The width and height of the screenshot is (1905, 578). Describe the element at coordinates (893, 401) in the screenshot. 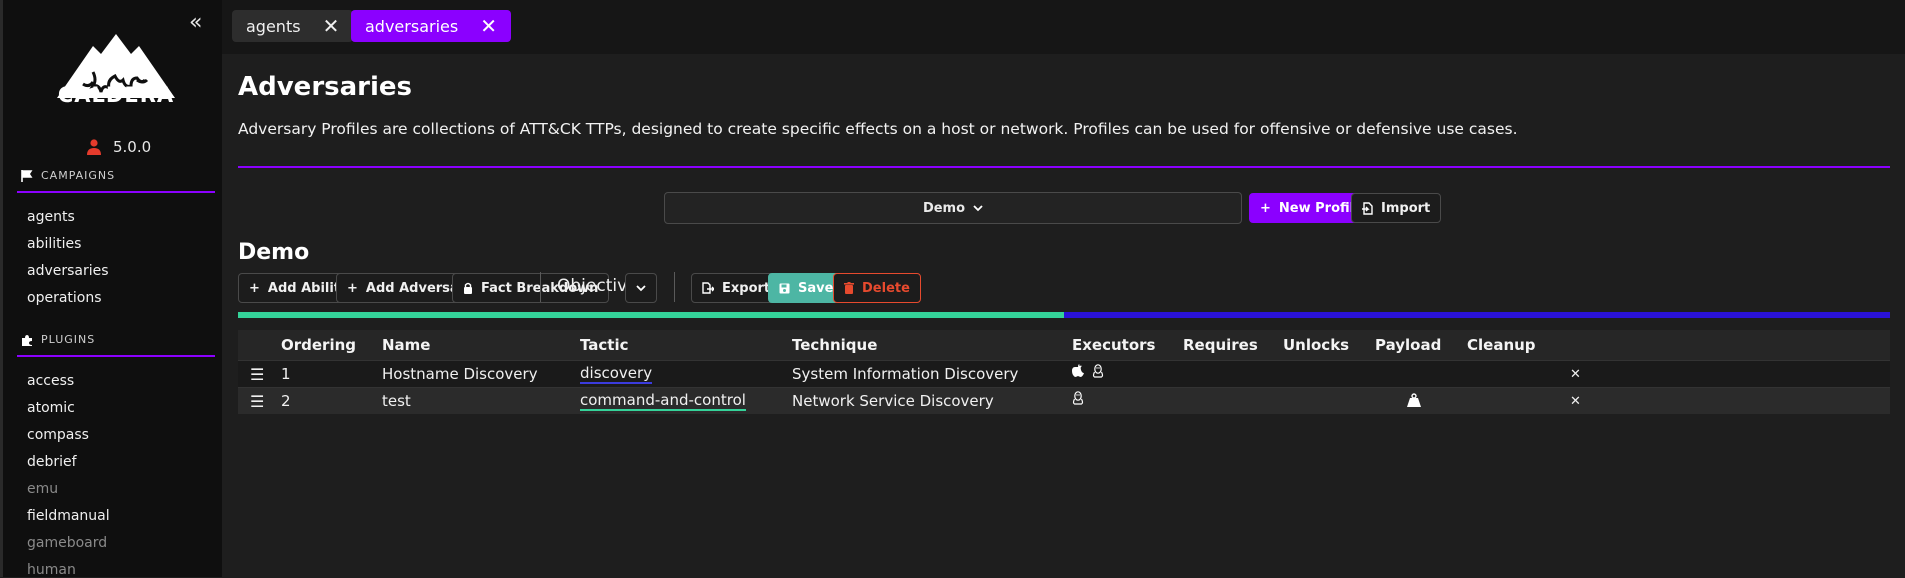

I see `row-technique: Network Service Discovery` at that location.